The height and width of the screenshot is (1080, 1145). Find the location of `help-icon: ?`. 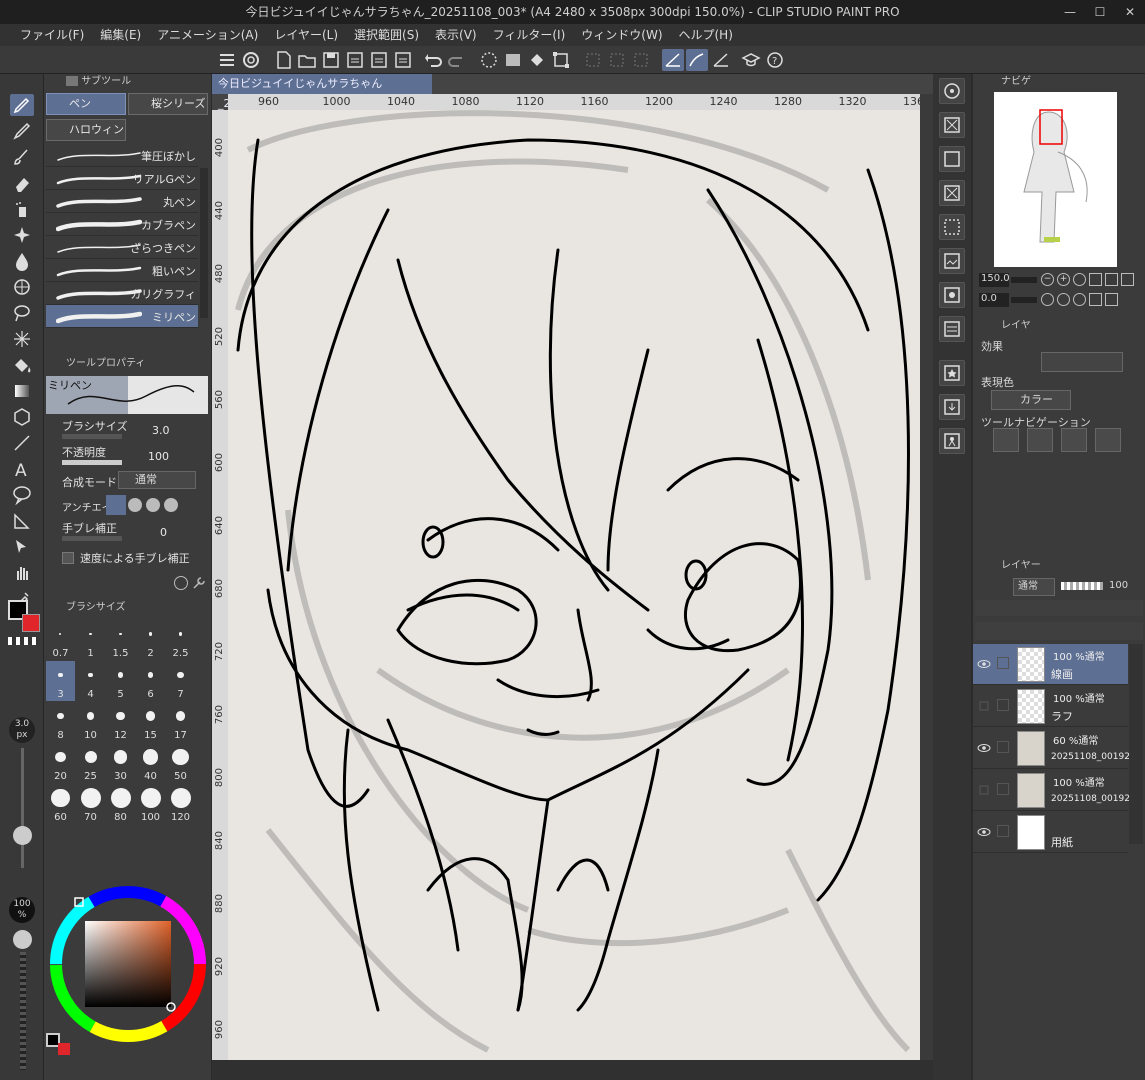

help-icon: ? is located at coordinates (775, 60).